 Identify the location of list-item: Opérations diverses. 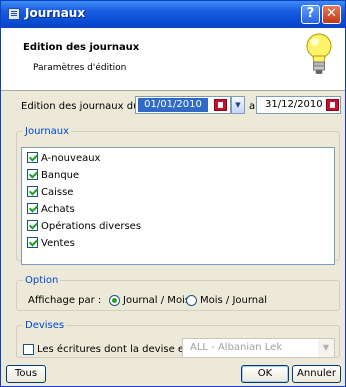
(84, 226).